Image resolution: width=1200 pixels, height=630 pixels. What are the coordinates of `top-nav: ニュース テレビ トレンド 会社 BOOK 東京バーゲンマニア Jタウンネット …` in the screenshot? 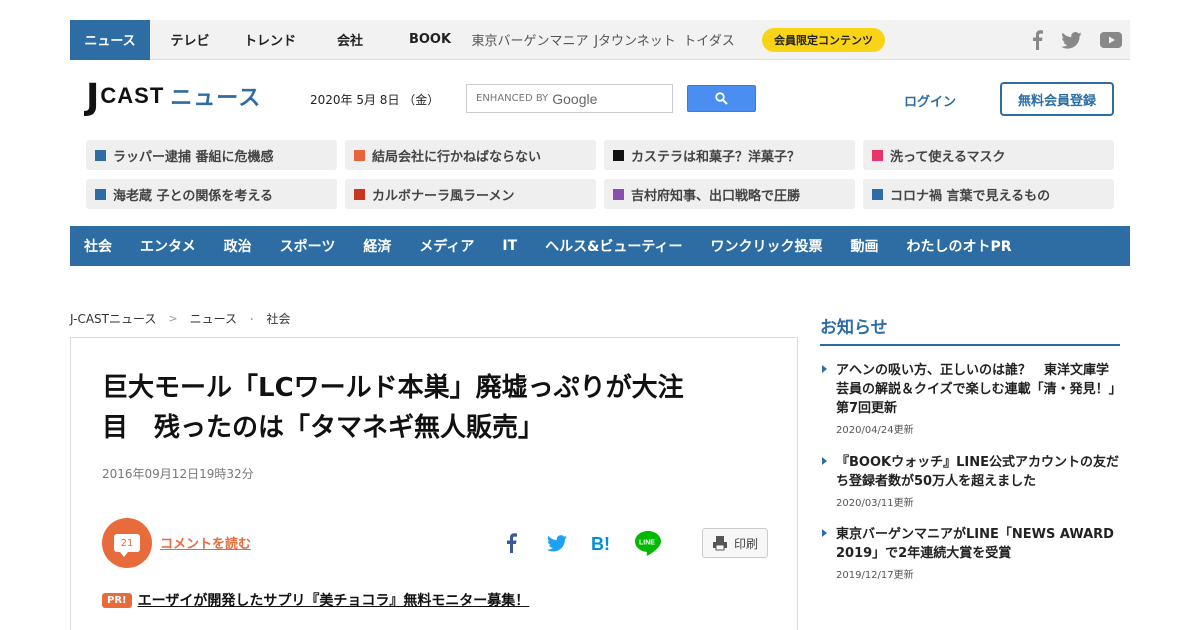 It's located at (600, 39).